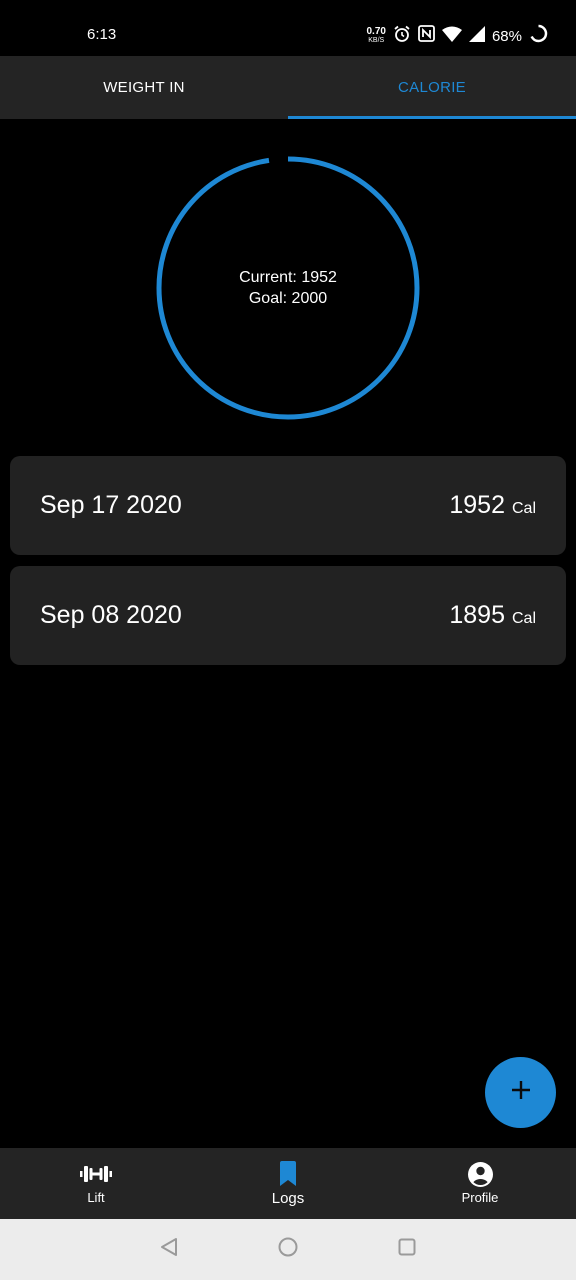 This screenshot has height=1280, width=576. I want to click on nfc-icon, so click(426, 36).